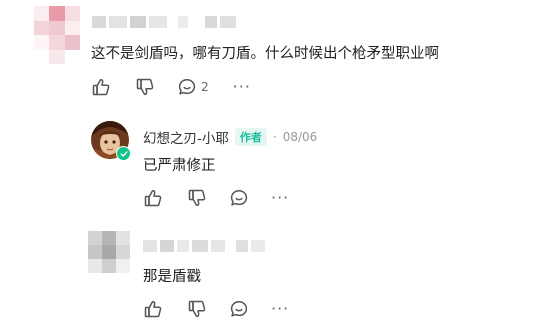  I want to click on comment-text: 已严肃修正, so click(179, 166).